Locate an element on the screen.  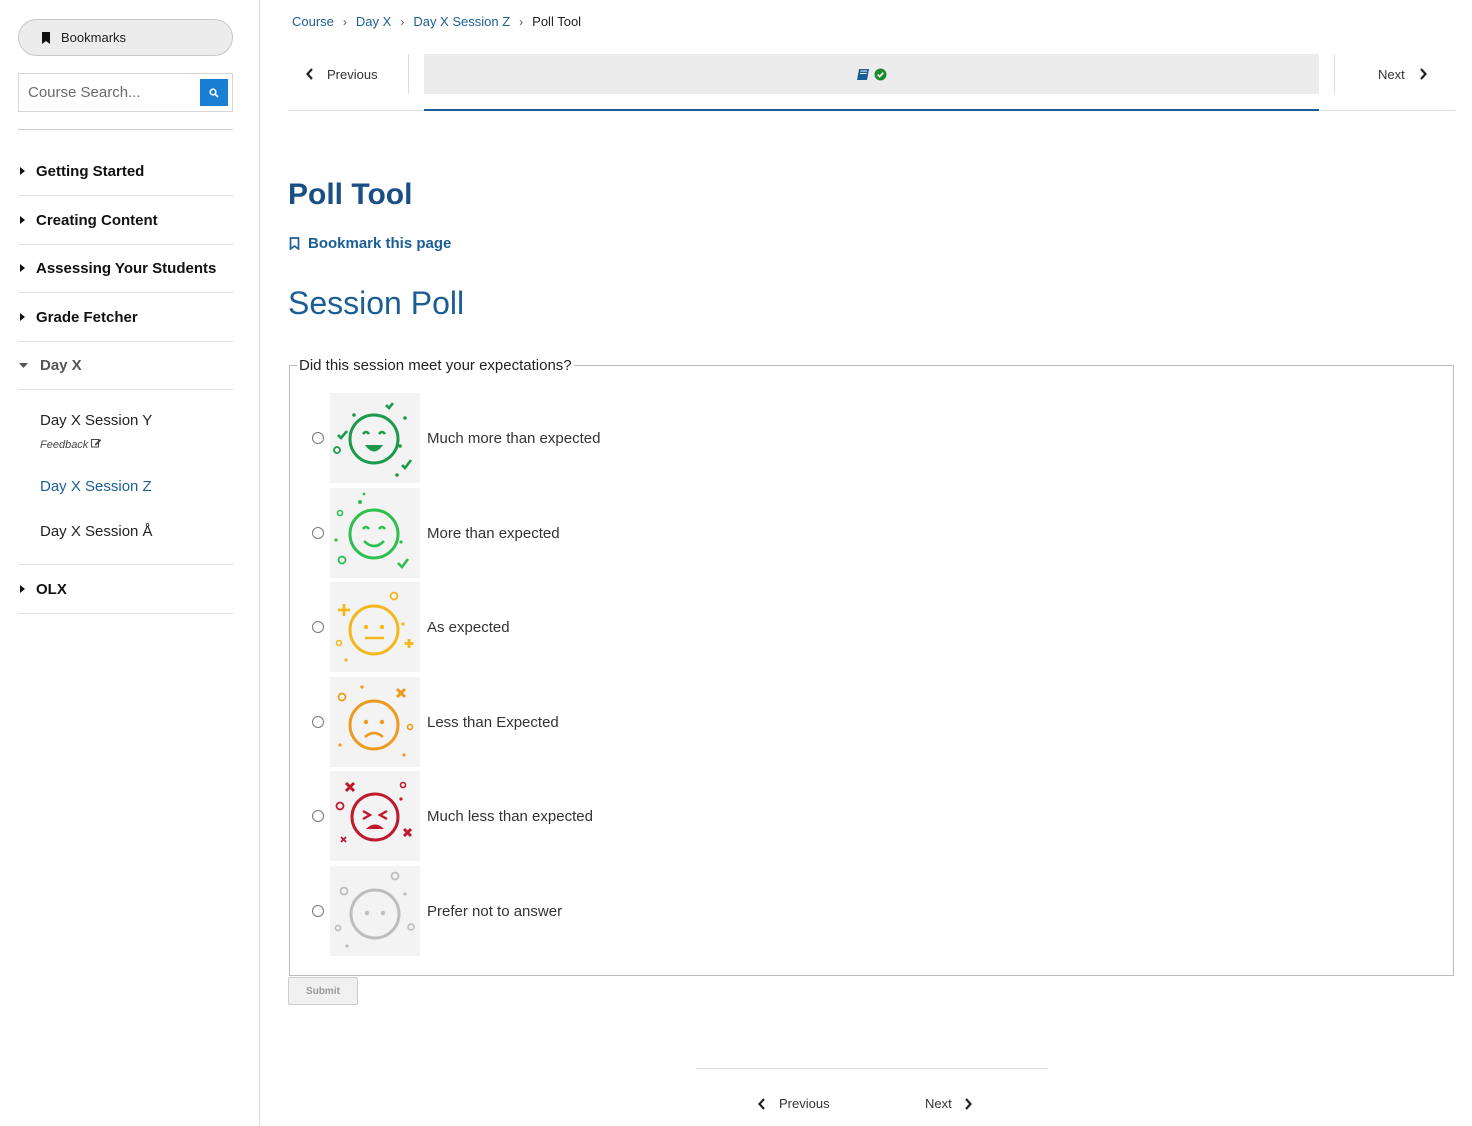
sidebar-item-creating-content: Creating Content is located at coordinates (125, 220).